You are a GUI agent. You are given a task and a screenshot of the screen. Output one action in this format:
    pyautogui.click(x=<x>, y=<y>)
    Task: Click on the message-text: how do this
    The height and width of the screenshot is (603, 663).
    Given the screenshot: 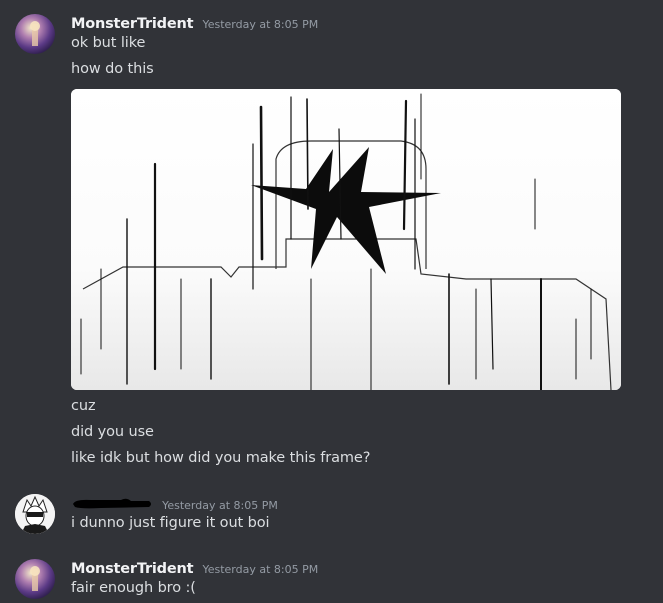 What is the action you would take?
    pyautogui.click(x=112, y=69)
    